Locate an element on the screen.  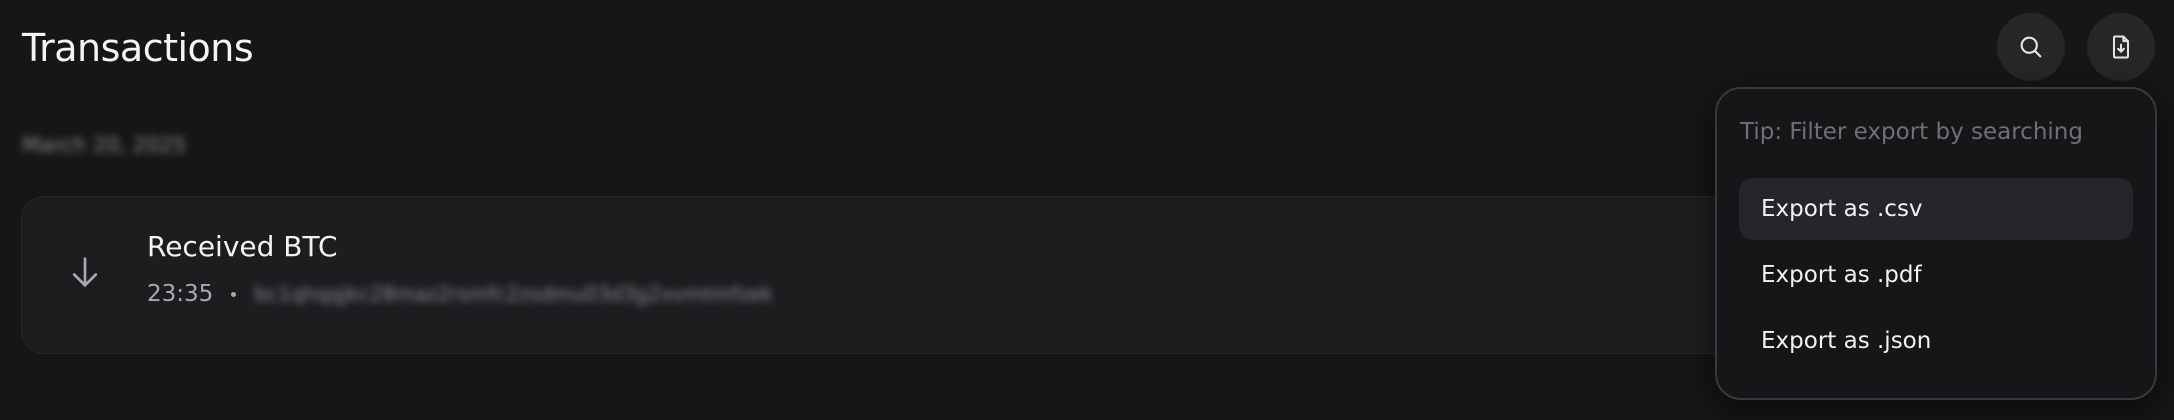
separator-dot is located at coordinates (234, 294).